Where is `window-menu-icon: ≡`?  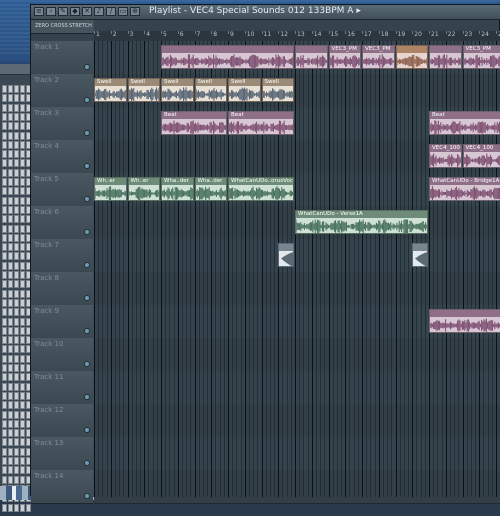 window-menu-icon: ≡ is located at coordinates (39, 11).